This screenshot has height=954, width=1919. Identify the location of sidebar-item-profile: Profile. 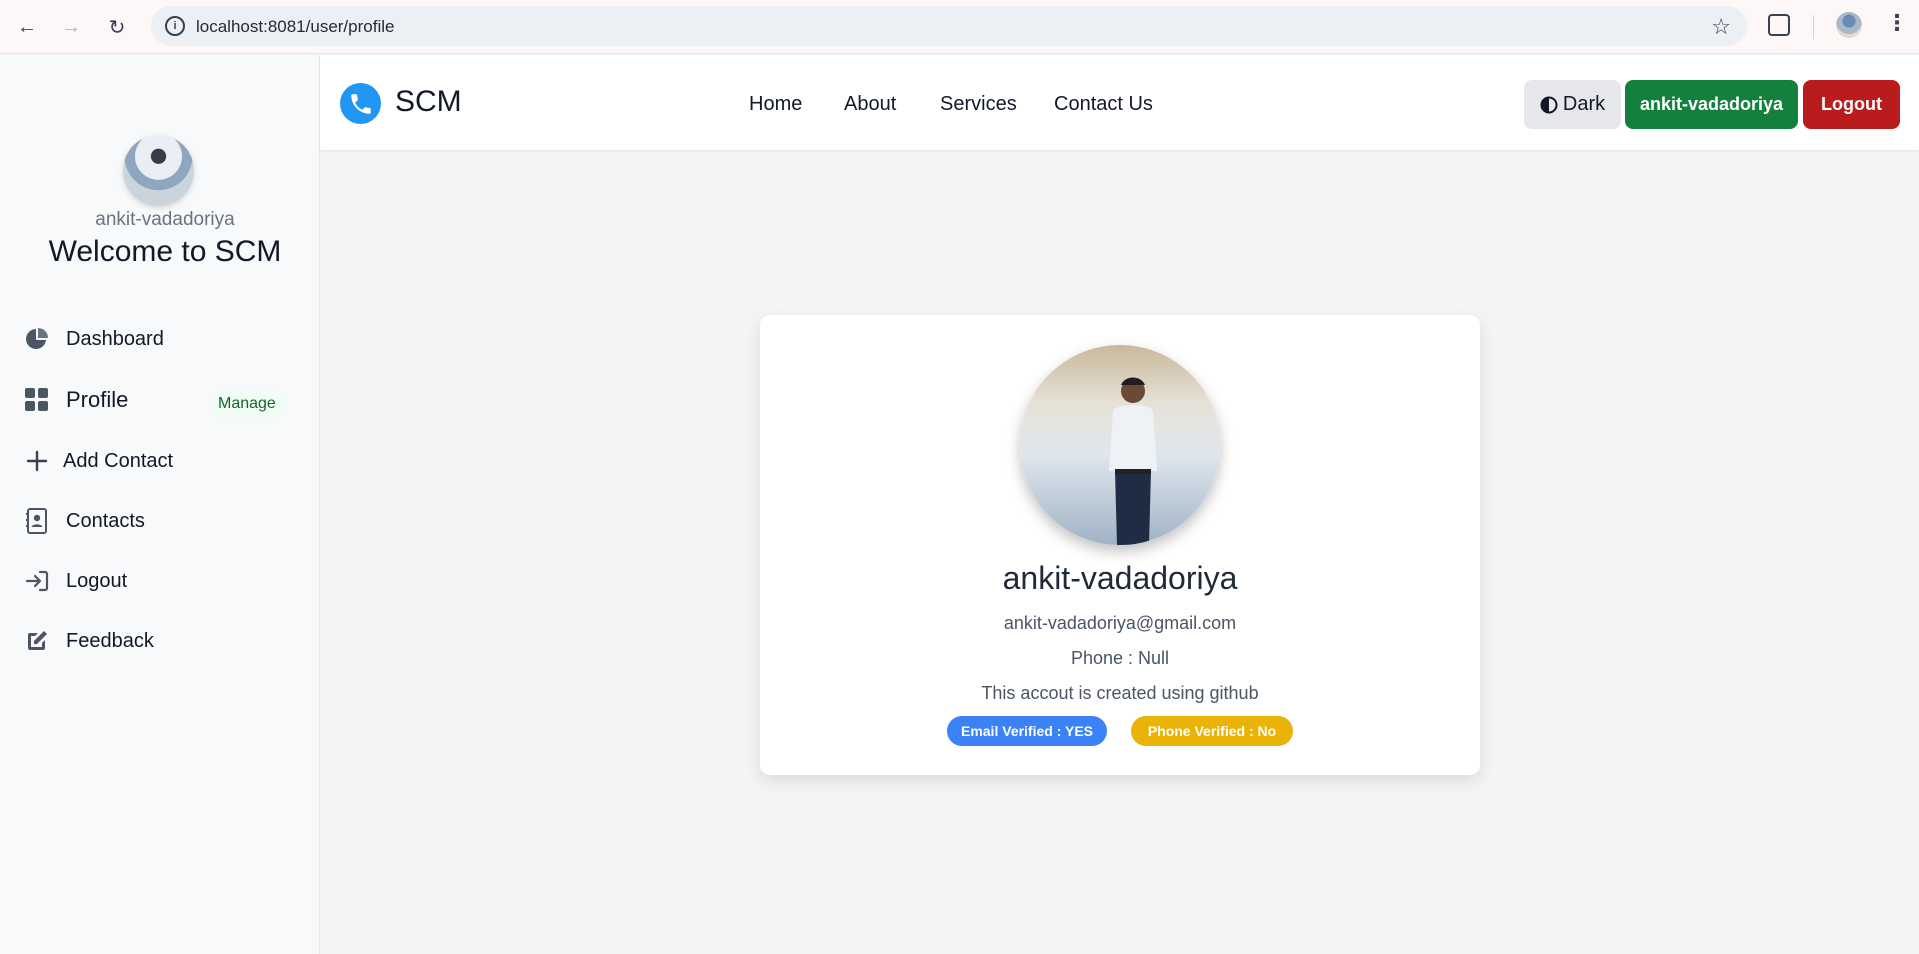
(76, 400).